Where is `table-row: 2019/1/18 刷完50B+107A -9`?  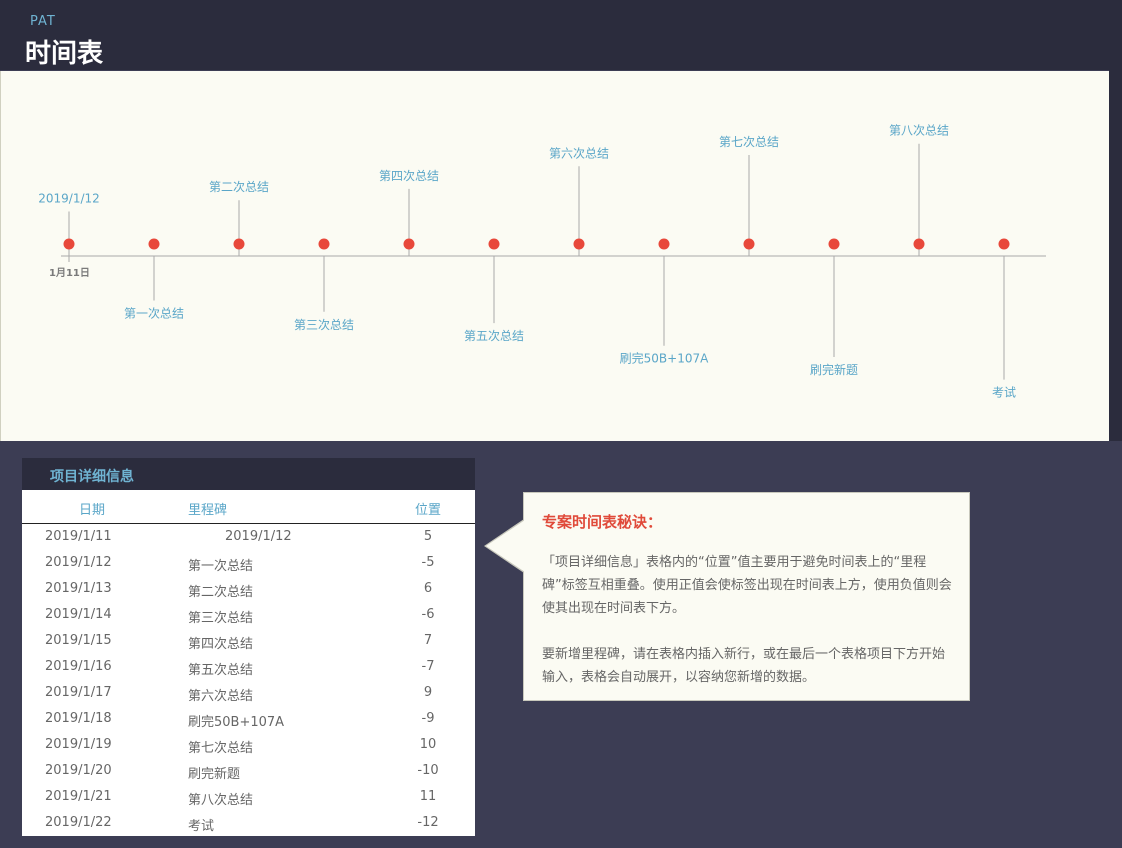
table-row: 2019/1/18 刷完50B+107A -9 is located at coordinates (248, 719).